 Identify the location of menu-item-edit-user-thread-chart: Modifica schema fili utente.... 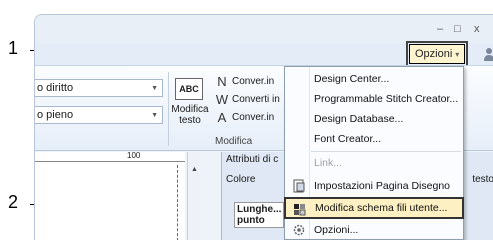
(374, 208).